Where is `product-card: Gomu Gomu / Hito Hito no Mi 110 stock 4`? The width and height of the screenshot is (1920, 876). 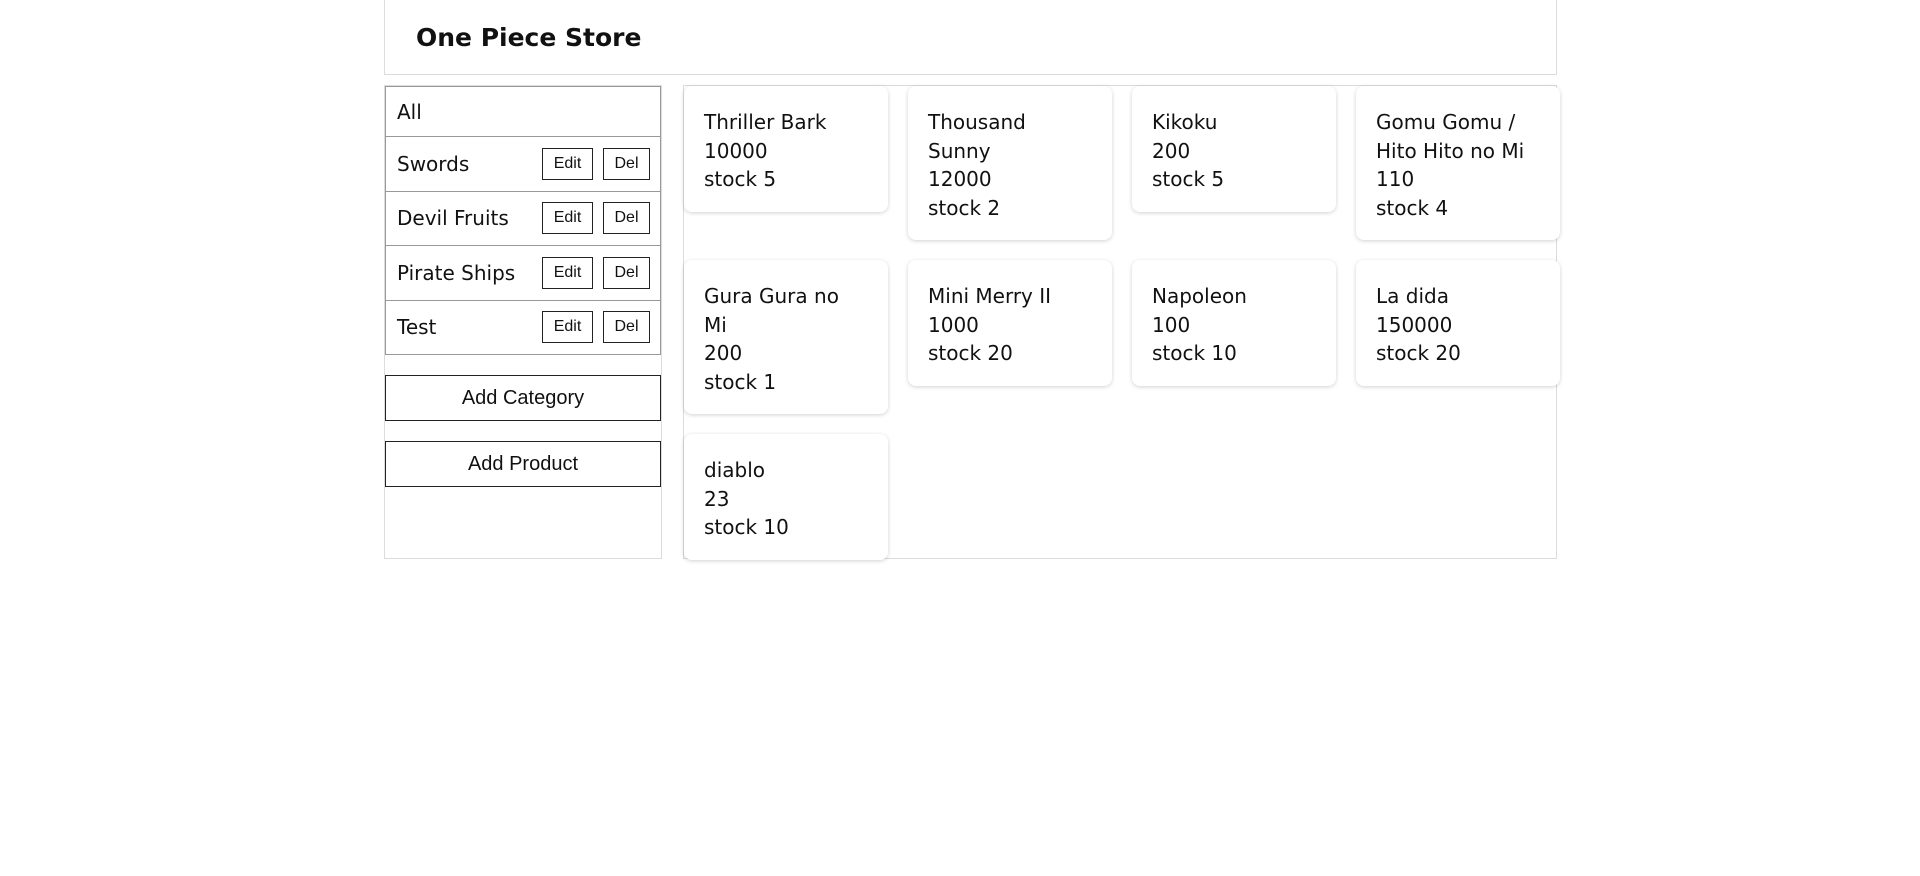 product-card: Gomu Gomu / Hito Hito no Mi 110 stock 4 is located at coordinates (1458, 163).